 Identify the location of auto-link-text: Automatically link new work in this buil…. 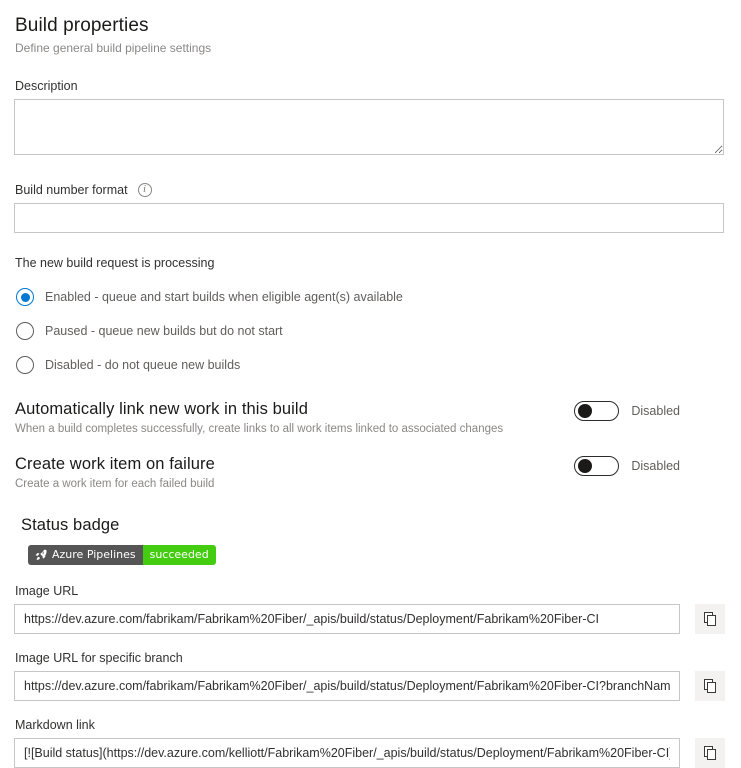
(258, 417).